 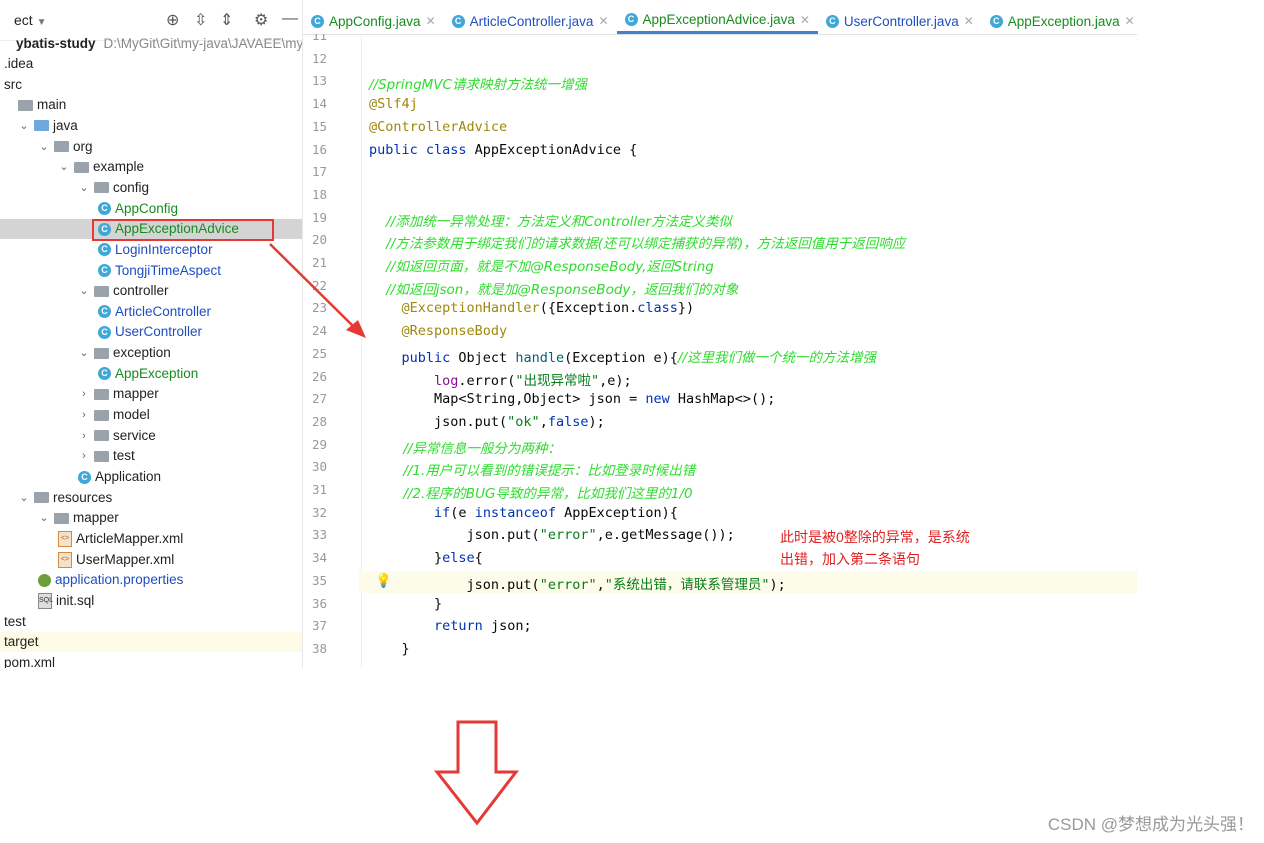 What do you see at coordinates (476, 773) in the screenshot?
I see `down-arrow-icon` at bounding box center [476, 773].